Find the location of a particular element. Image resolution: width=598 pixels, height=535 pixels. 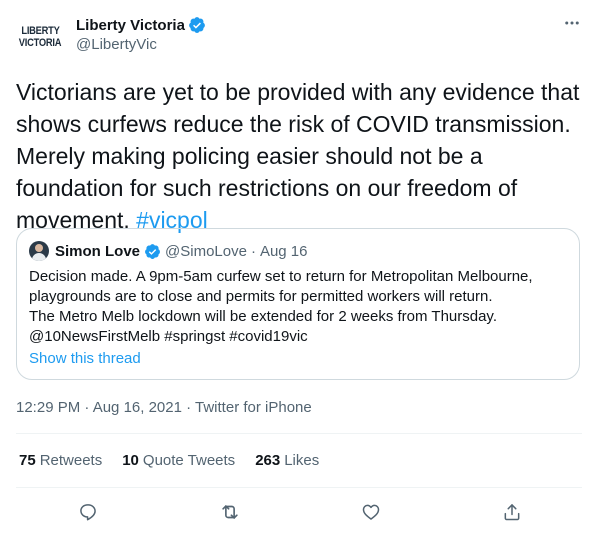

quoted-author-name: Simon Love is located at coordinates (98, 251).